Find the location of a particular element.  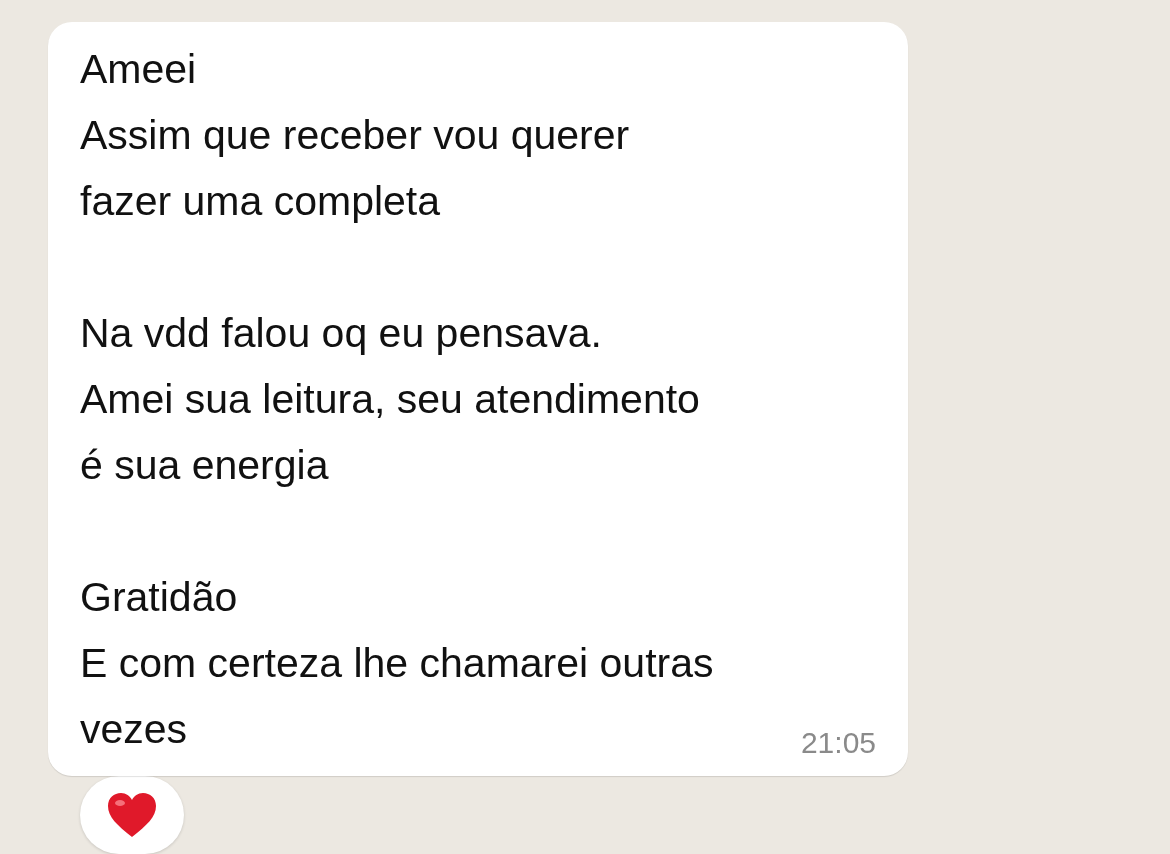

message-time: 21:05 is located at coordinates (838, 743).